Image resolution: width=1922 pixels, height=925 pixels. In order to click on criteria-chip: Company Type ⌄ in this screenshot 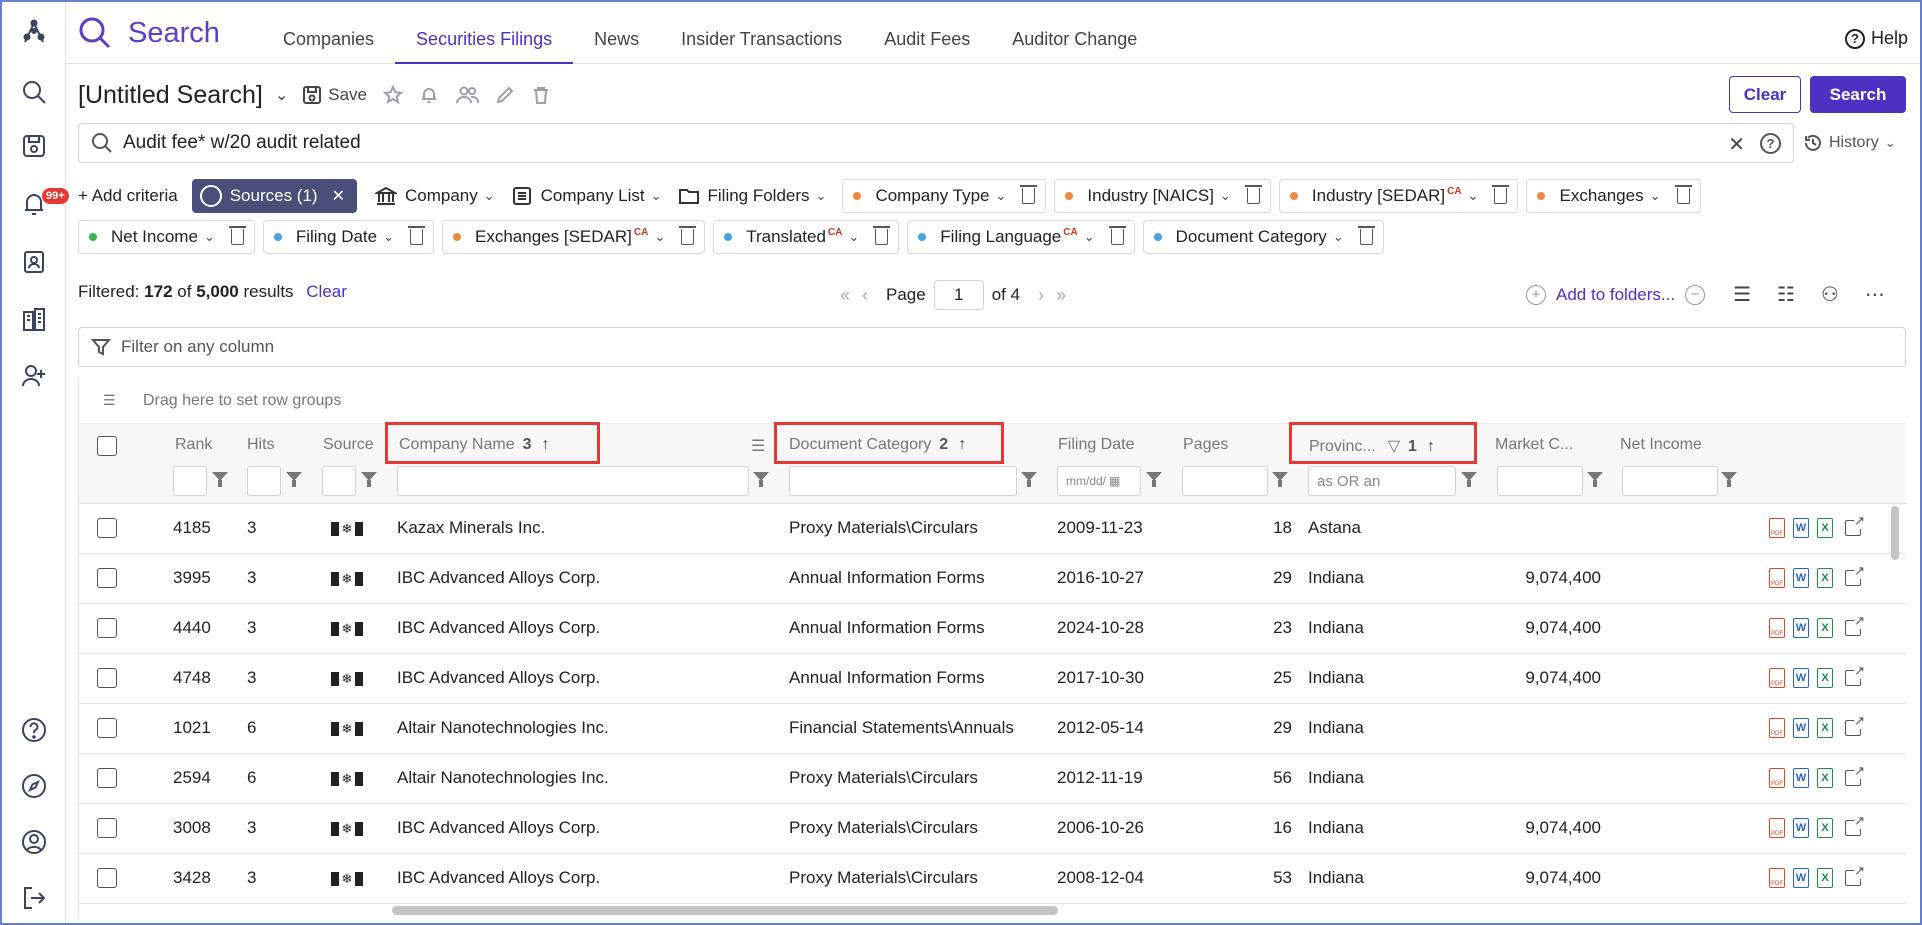, I will do `click(944, 196)`.